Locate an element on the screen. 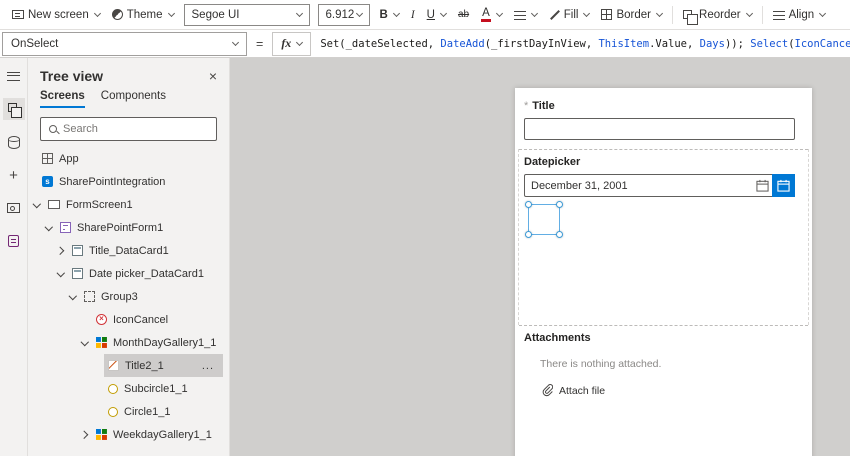 The width and height of the screenshot is (850, 456). italic-icon: I is located at coordinates (412, 14).